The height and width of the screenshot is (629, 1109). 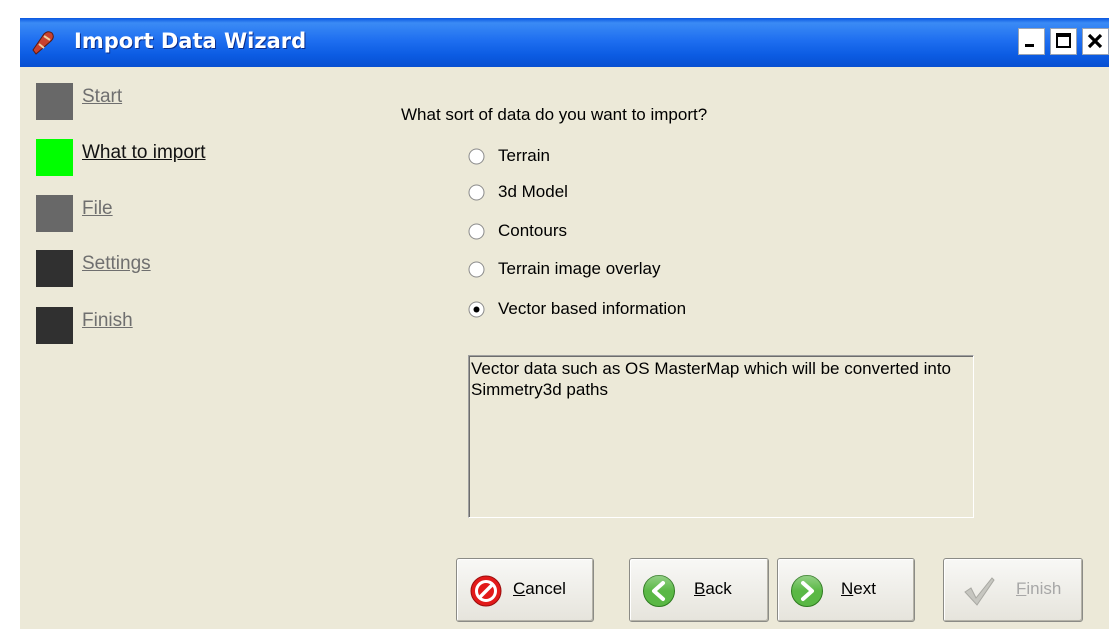 I want to click on step-label: What to import, so click(x=144, y=153).